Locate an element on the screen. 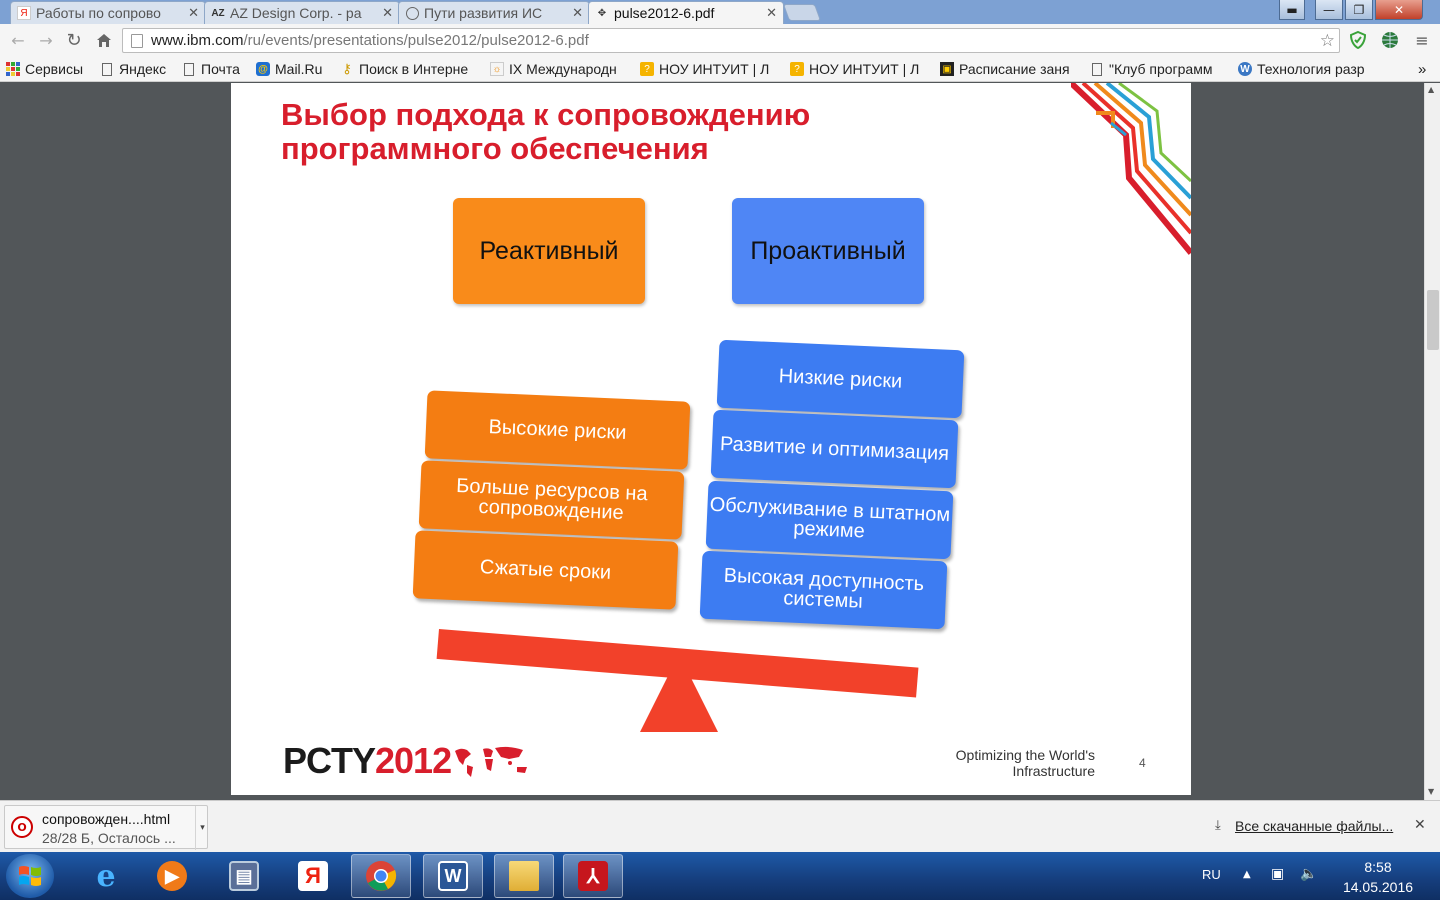 The width and height of the screenshot is (1440, 900). proactive-item: Развитие и оптимизация is located at coordinates (834, 449).